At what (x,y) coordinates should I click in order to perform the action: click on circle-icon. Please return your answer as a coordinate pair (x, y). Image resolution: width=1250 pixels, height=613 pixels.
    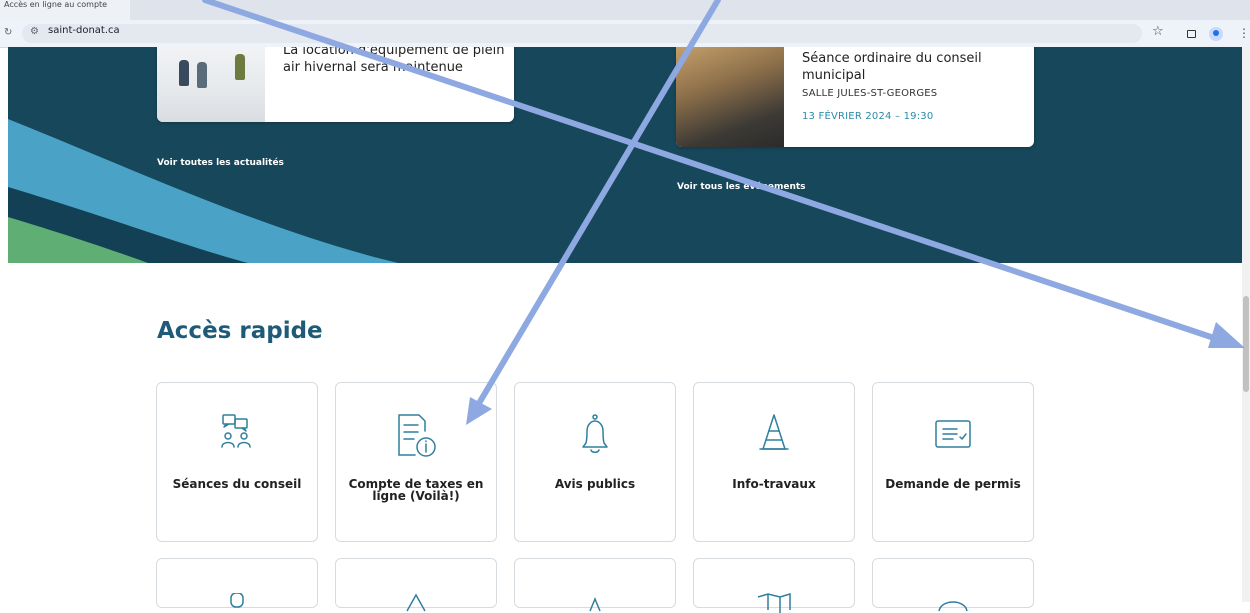
    Looking at the image, I should click on (953, 606).